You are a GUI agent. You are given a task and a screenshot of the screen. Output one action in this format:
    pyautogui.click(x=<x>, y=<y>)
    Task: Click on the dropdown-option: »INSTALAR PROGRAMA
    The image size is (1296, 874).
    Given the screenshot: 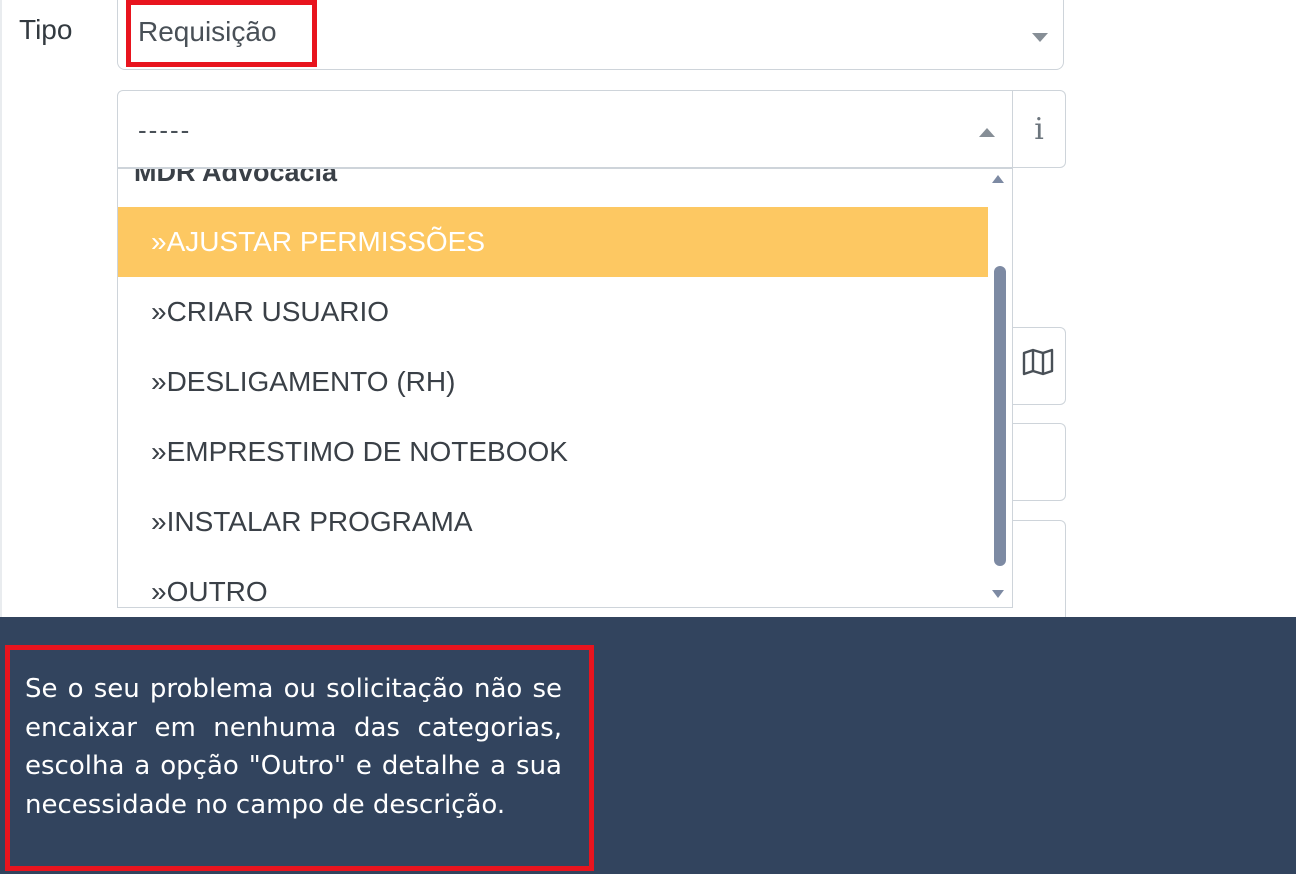 What is the action you would take?
    pyautogui.click(x=554, y=522)
    